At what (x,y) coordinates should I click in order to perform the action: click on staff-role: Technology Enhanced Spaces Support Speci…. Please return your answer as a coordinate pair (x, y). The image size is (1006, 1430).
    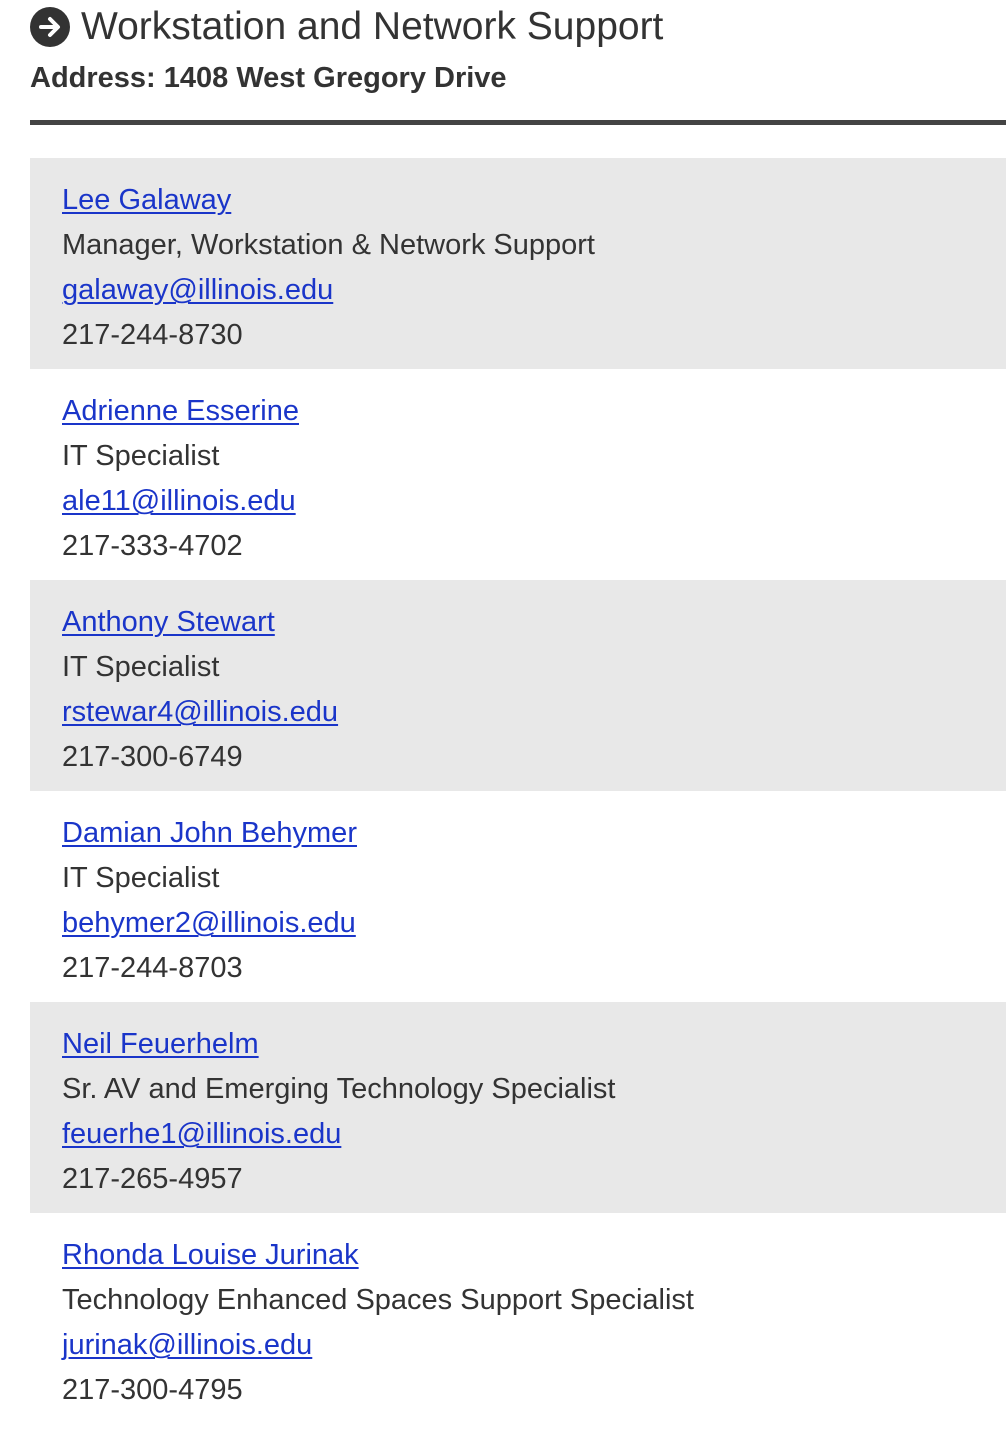
    Looking at the image, I should click on (378, 1300).